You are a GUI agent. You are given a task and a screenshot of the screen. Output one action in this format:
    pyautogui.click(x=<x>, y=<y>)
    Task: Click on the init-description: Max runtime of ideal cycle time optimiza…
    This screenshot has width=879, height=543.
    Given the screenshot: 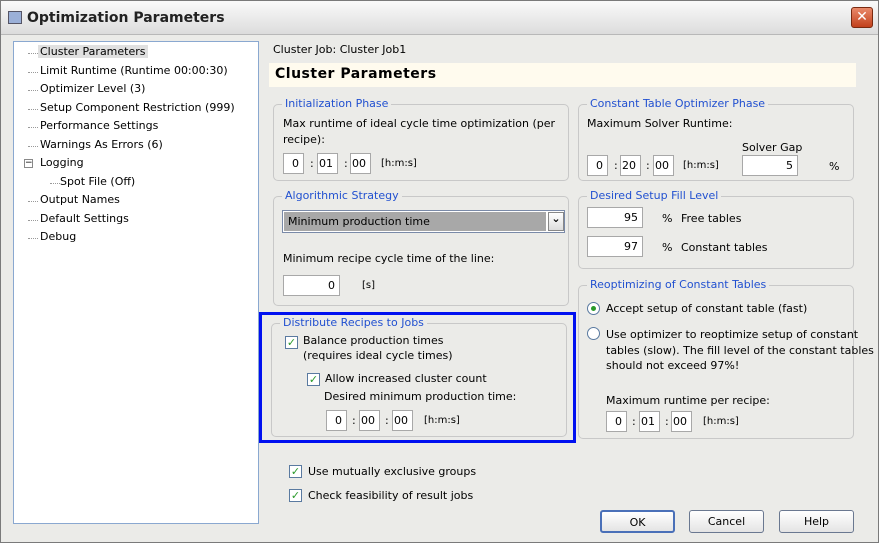 What is the action you would take?
    pyautogui.click(x=419, y=123)
    